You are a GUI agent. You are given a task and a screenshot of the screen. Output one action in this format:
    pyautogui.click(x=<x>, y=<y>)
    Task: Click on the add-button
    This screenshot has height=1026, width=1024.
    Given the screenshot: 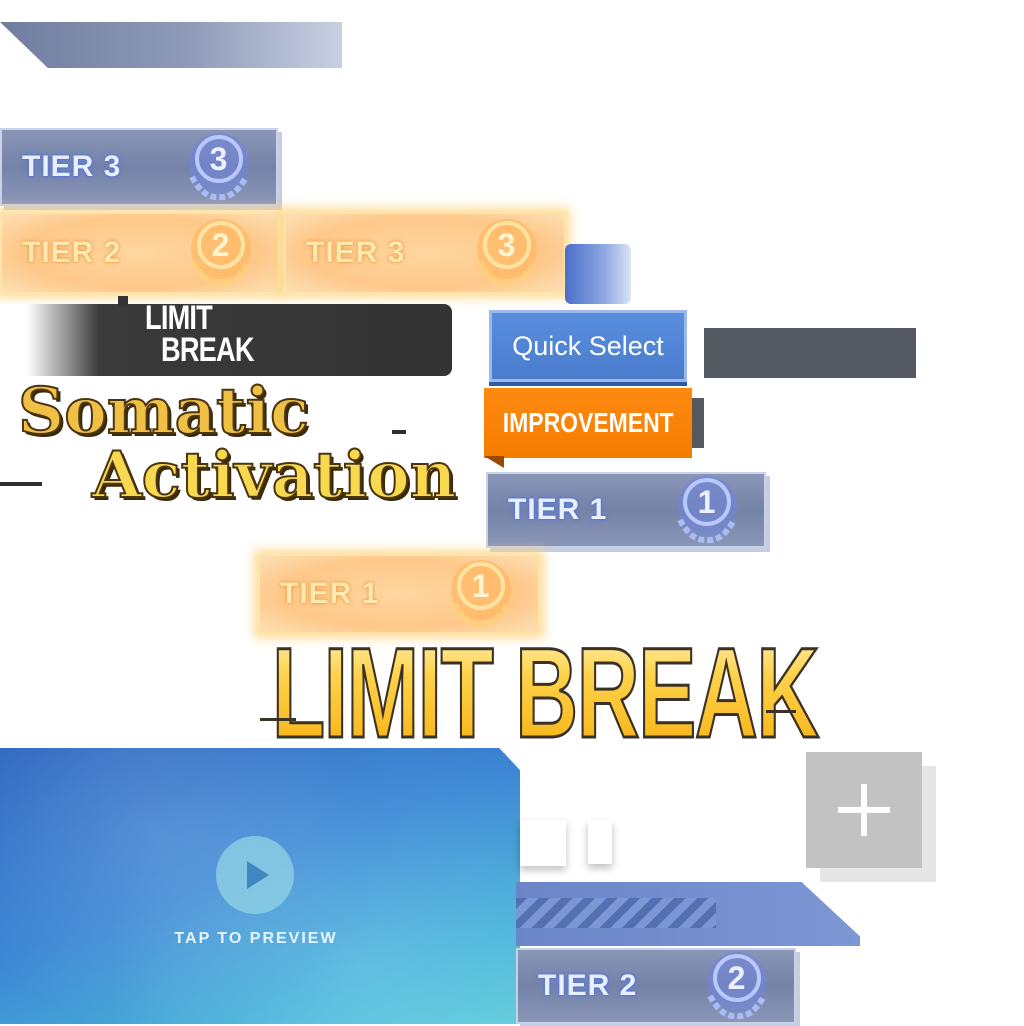 What is the action you would take?
    pyautogui.click(x=864, y=810)
    